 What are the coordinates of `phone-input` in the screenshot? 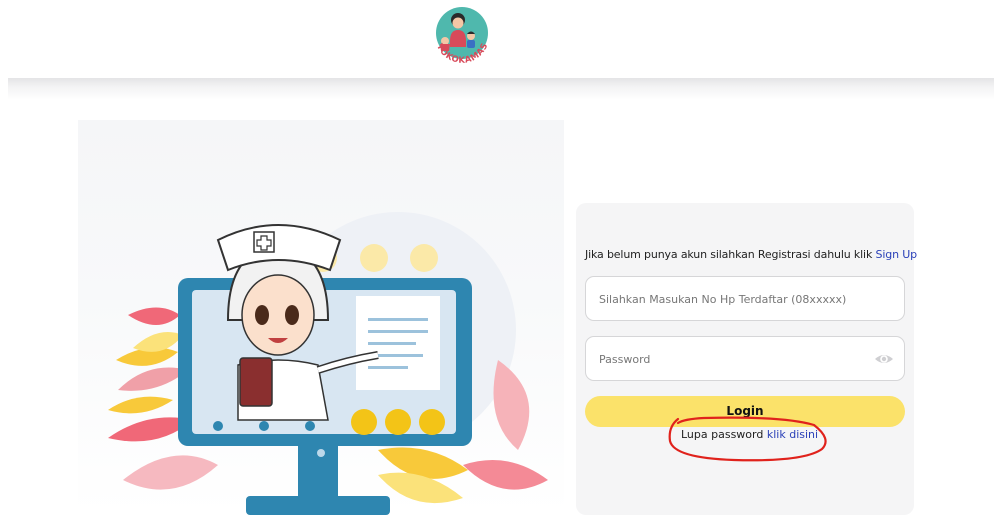 It's located at (739, 299).